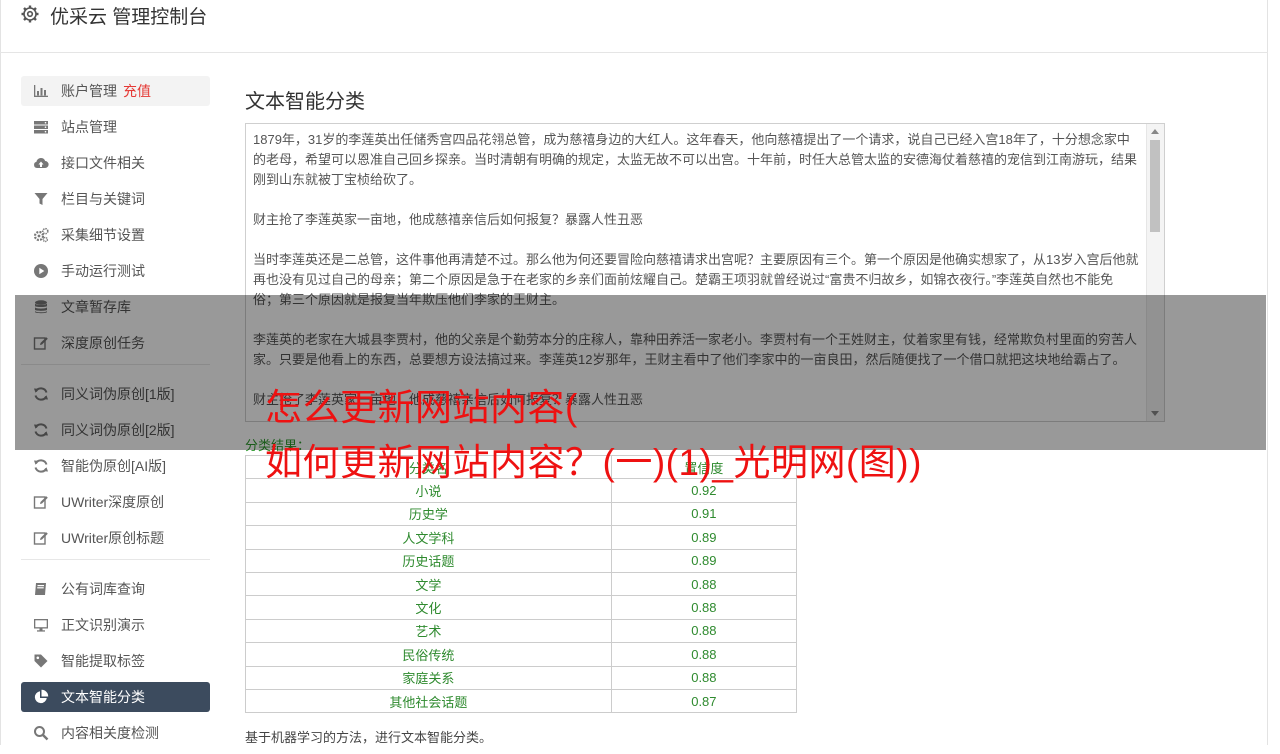  What do you see at coordinates (593, 435) in the screenshot?
I see `watermark-caption: 怎么更新网站内容( 如何更新网站内容？(一)(1)_光明网(图))` at bounding box center [593, 435].